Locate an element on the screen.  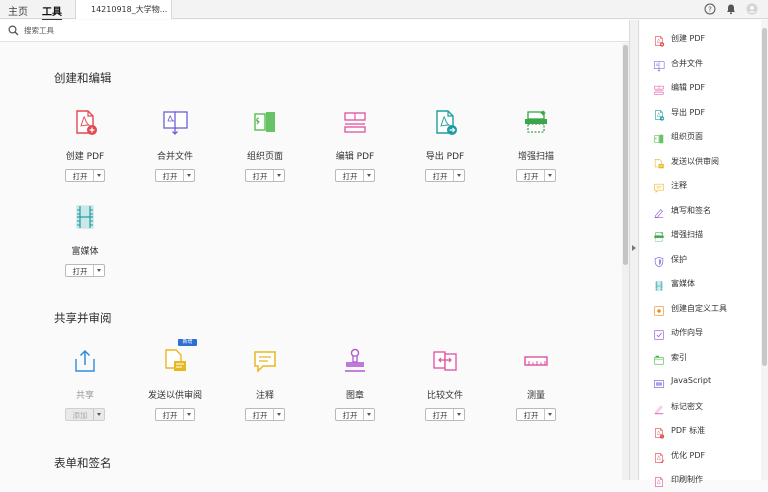
measure-icon is located at coordinates (536, 361).